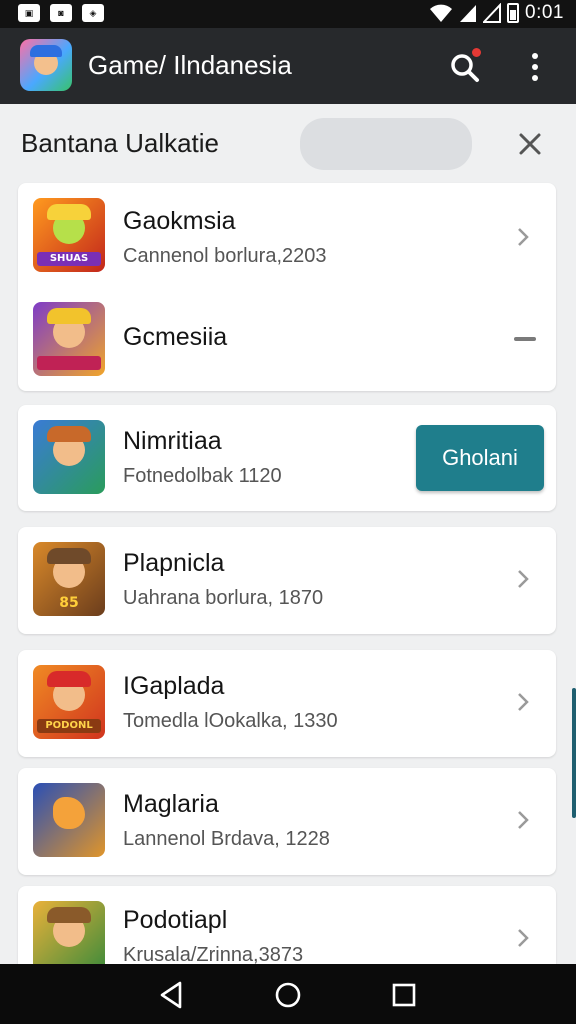 The width and height of the screenshot is (576, 1024). Describe the element at coordinates (287, 235) in the screenshot. I see `list-item: SHUAS Gaokmsia Cannenol borlura,2203` at that location.